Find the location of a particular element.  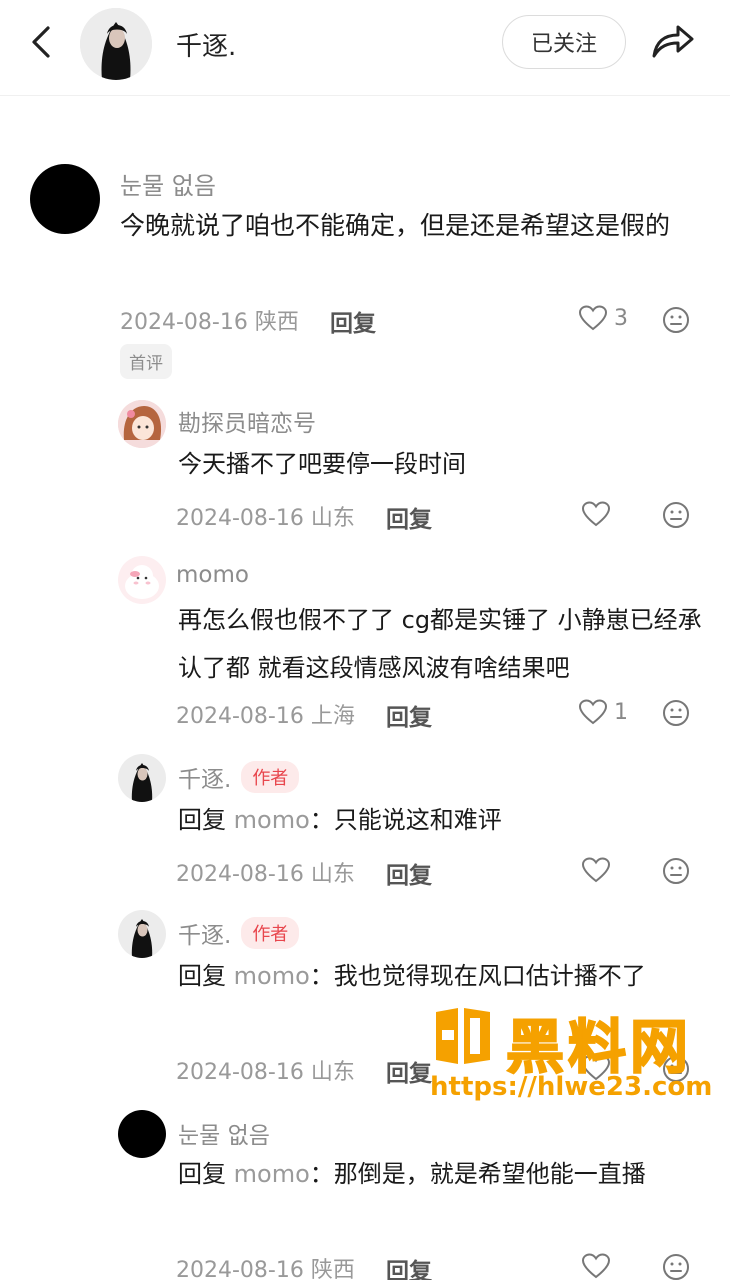

comment-meta: 2024-08-16 陕西 is located at coordinates (209, 320).